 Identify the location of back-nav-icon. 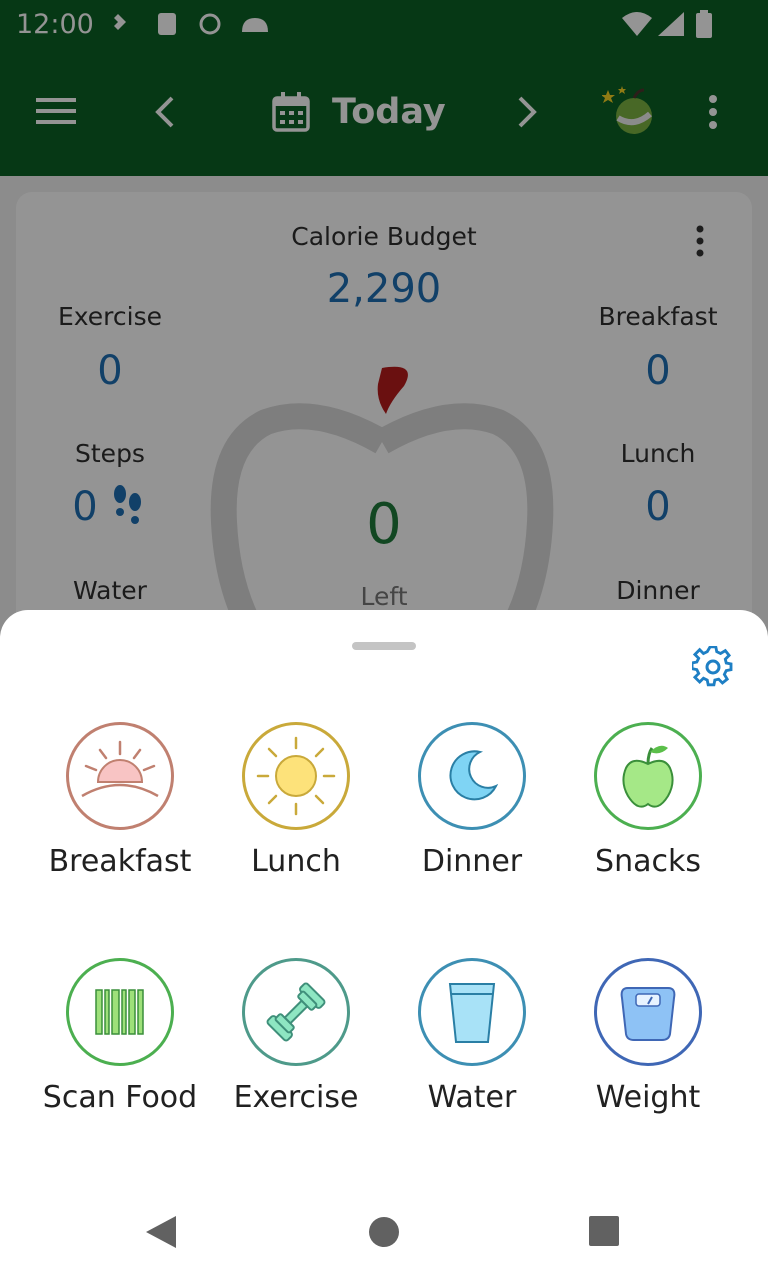
(161, 1232).